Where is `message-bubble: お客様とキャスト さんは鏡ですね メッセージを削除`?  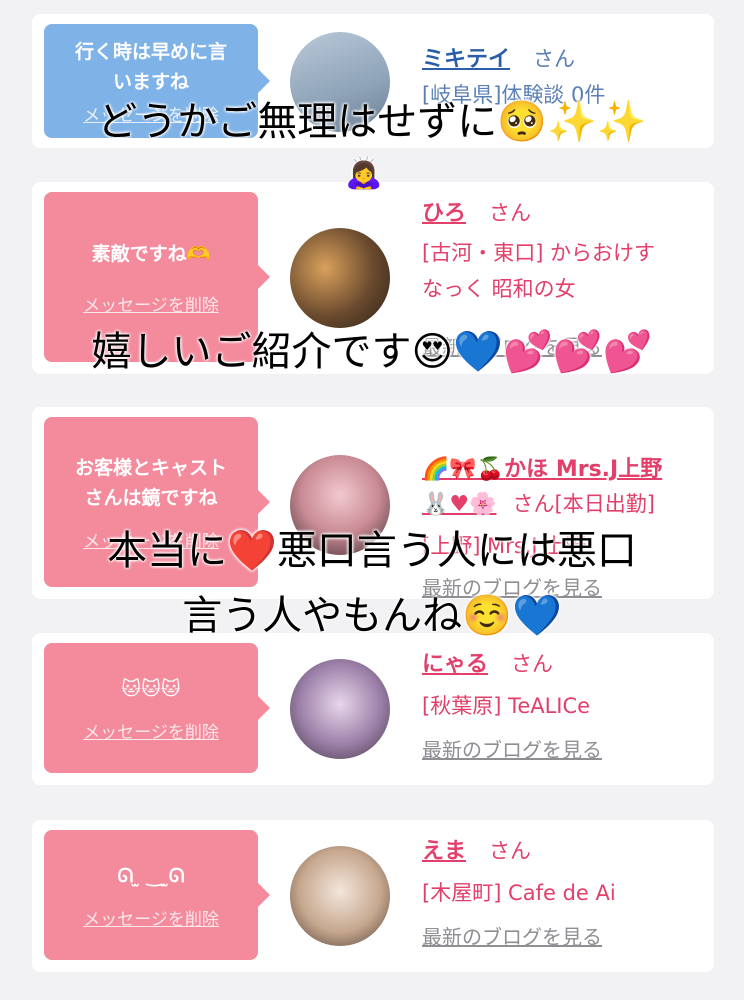 message-bubble: お客様とキャスト さんは鏡ですね メッセージを削除 is located at coordinates (157, 502).